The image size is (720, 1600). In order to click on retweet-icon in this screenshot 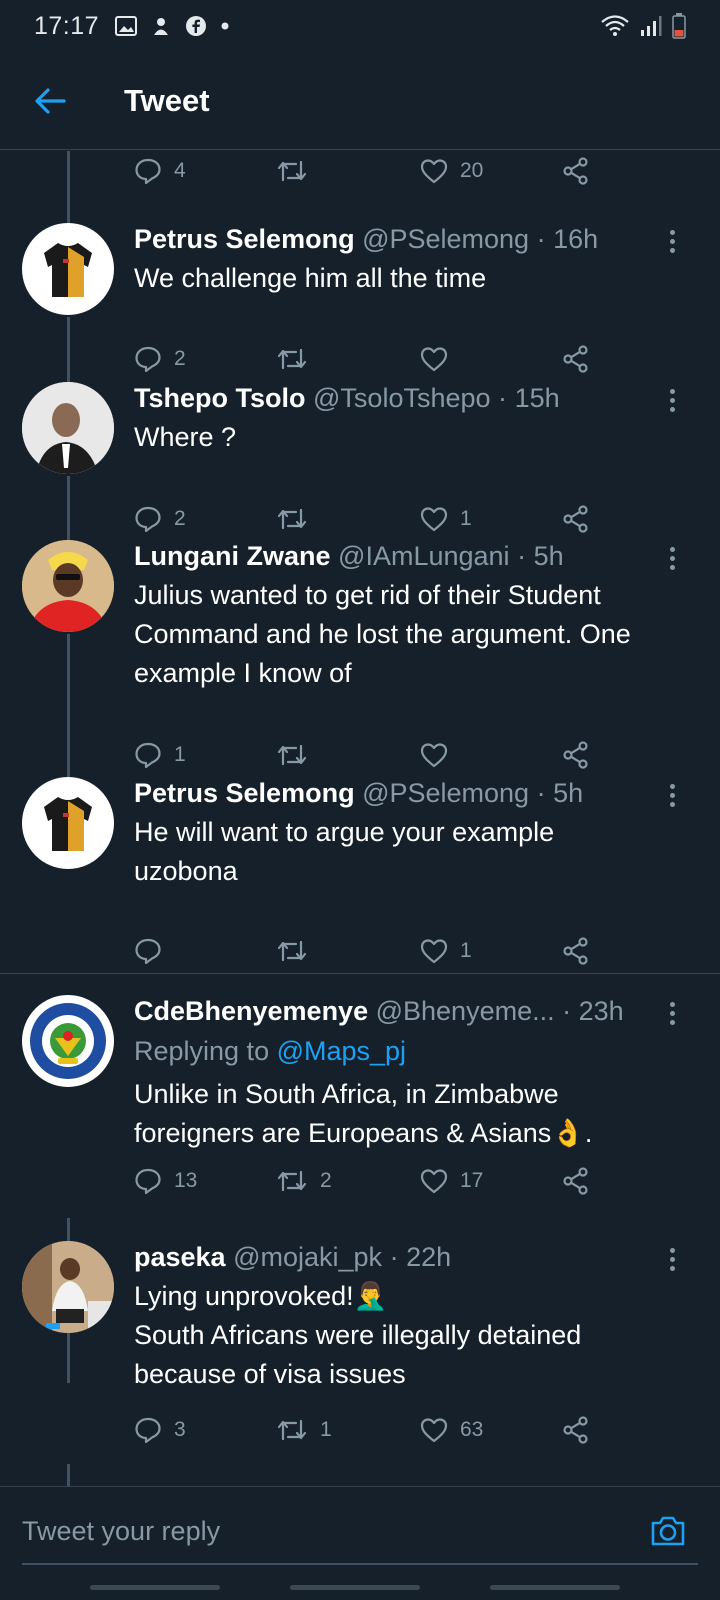, I will do `click(292, 359)`.